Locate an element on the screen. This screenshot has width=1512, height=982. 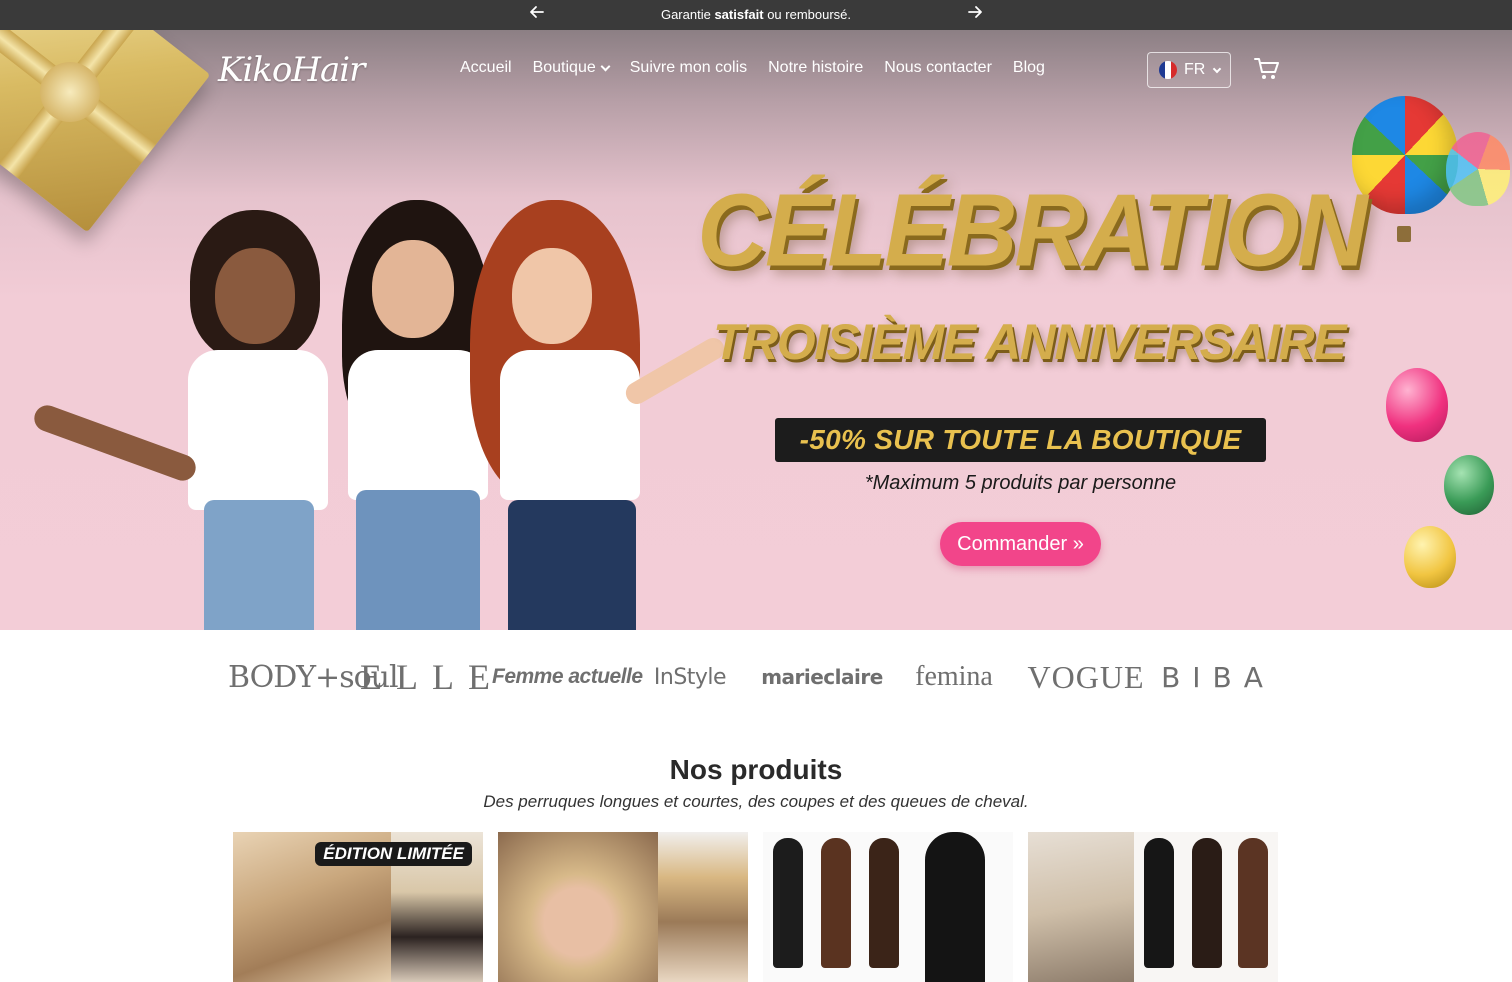
nav-item-label: Nous contacter is located at coordinates (938, 67).